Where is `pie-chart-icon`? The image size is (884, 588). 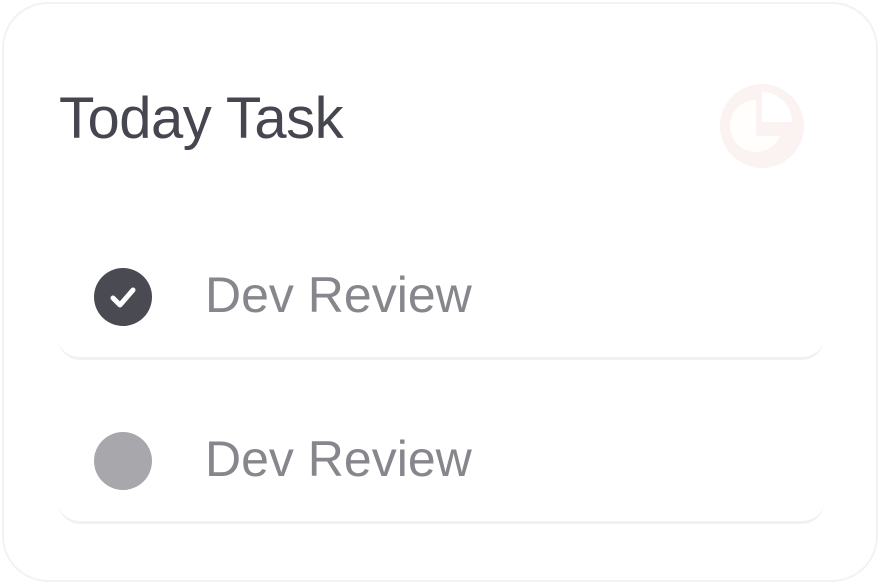
pie-chart-icon is located at coordinates (761, 122).